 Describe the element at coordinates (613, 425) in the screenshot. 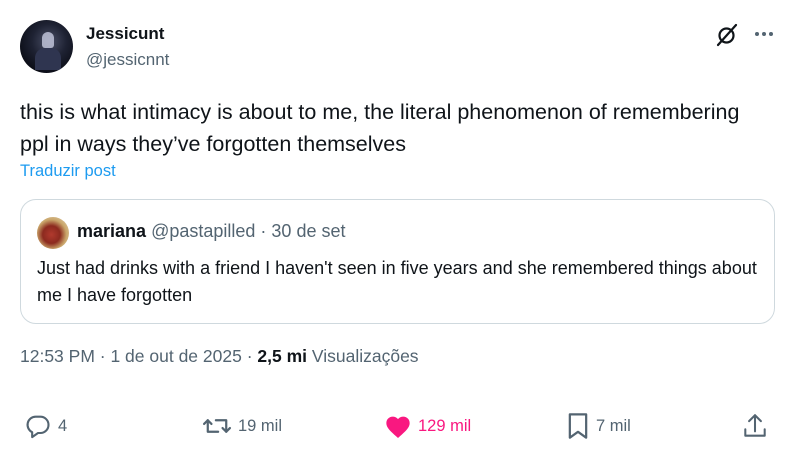

I see `bookmark-count: 7 mil` at that location.